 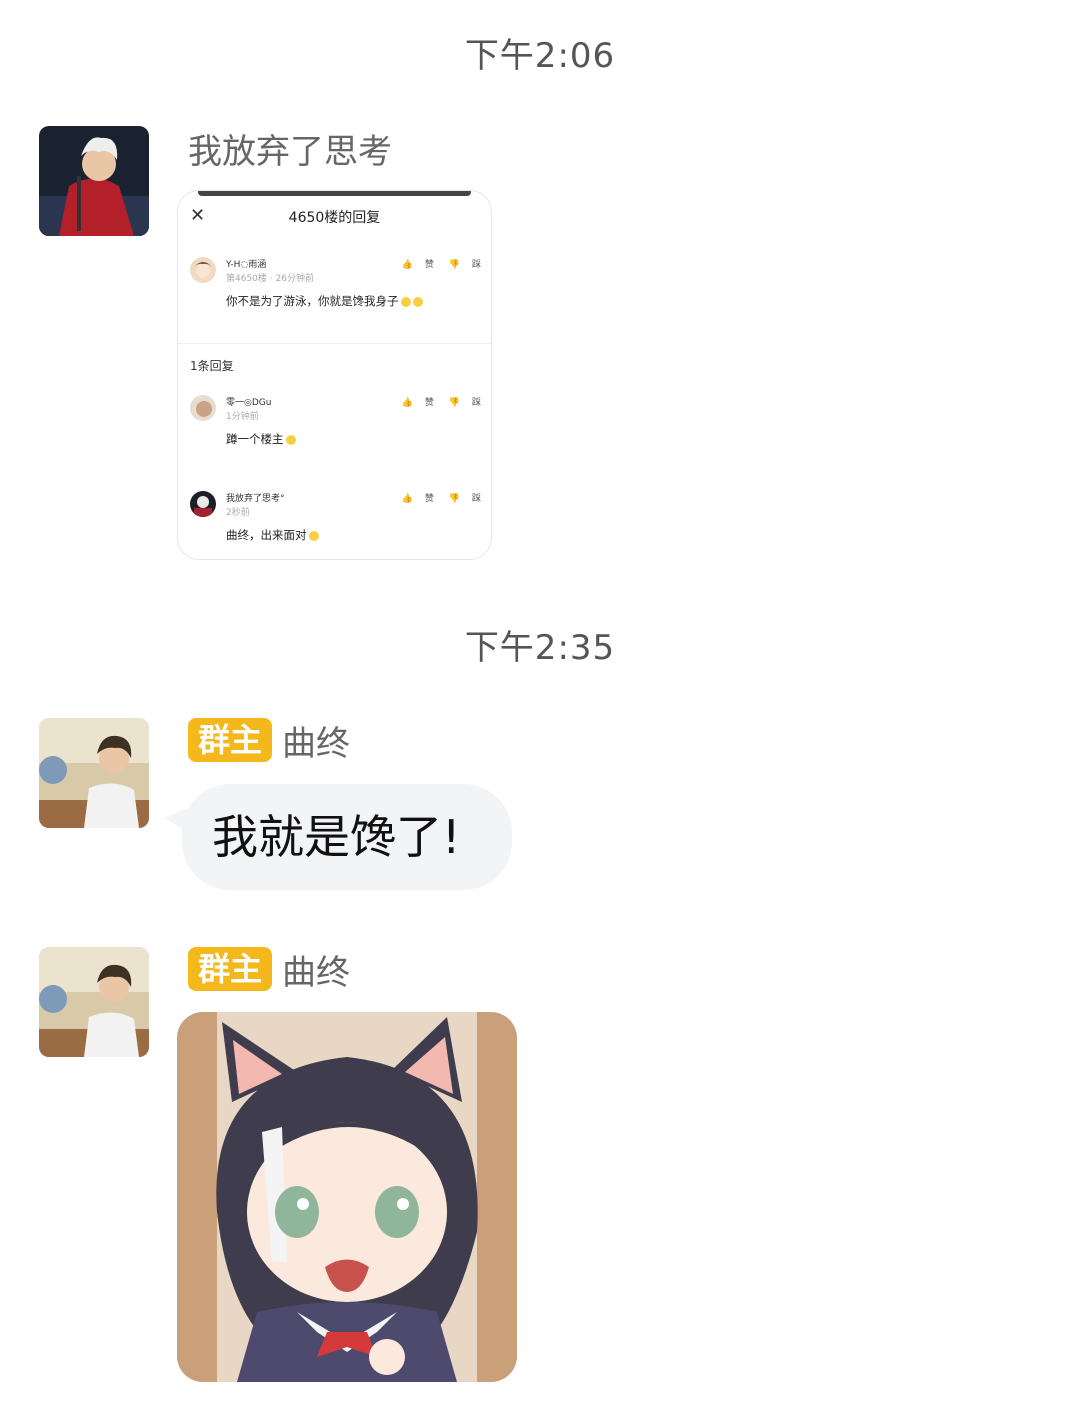 What do you see at coordinates (335, 521) in the screenshot?
I see `reply-row: 我放弃了思考° 2秒前 曲终，出来面对 👍 赞 👎 踩` at bounding box center [335, 521].